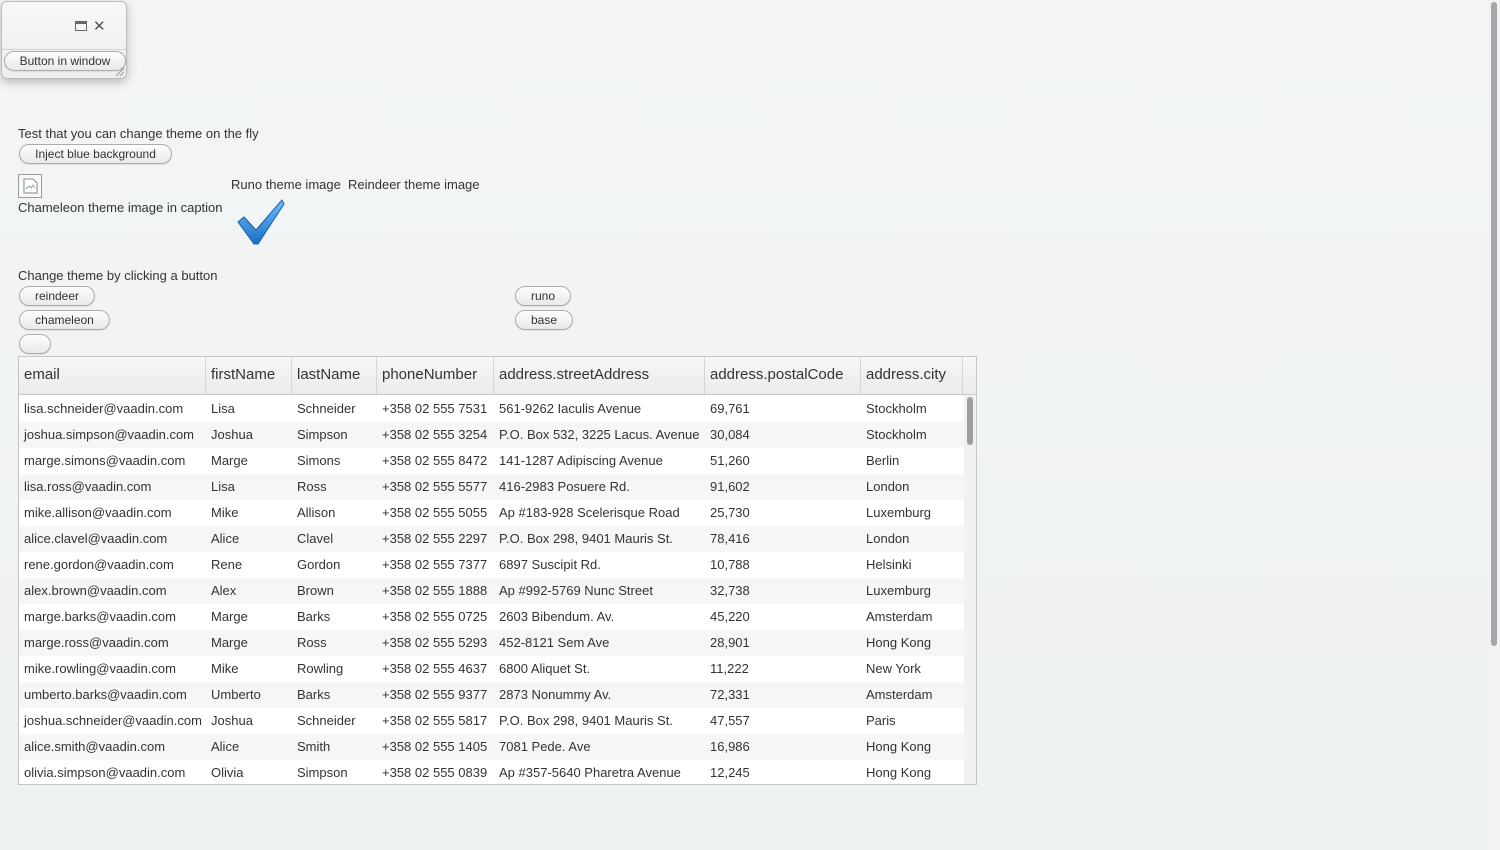 Image resolution: width=1500 pixels, height=850 pixels. I want to click on table-cell: Gordon, so click(319, 564).